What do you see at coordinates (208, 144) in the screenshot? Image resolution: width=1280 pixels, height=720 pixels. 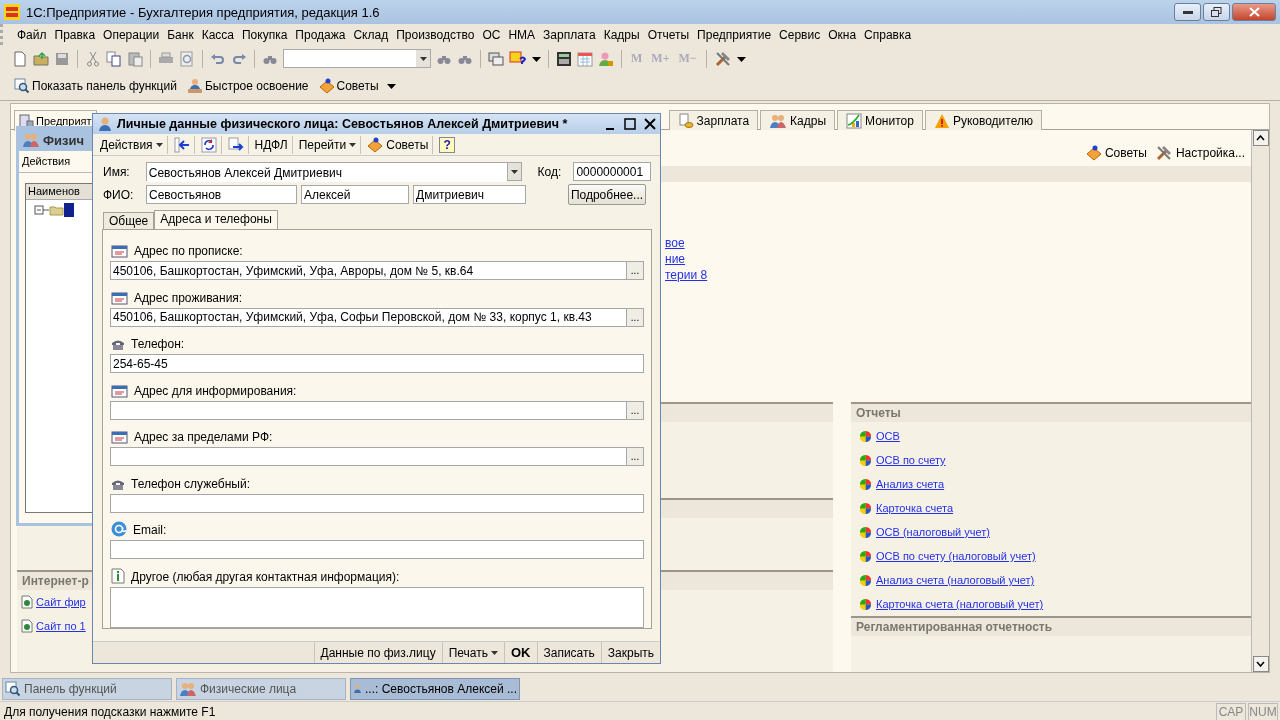 I see `refresh-icon` at bounding box center [208, 144].